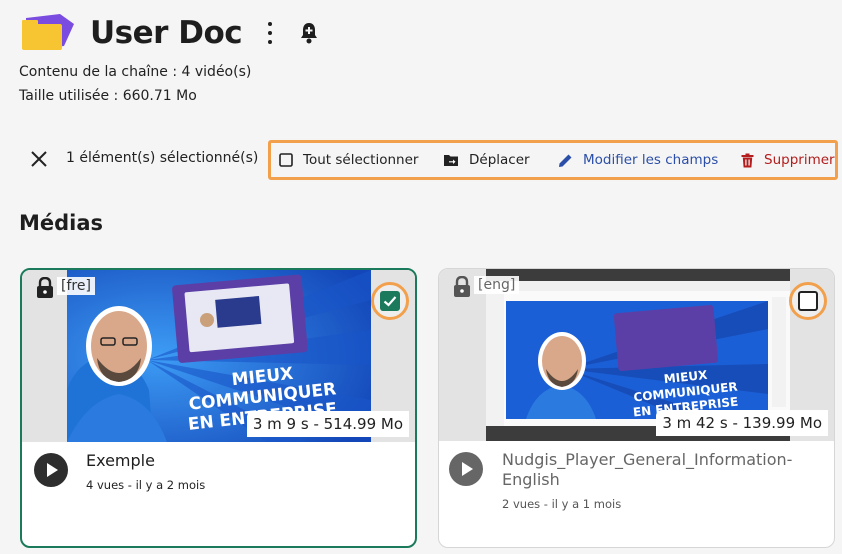  What do you see at coordinates (286, 160) in the screenshot?
I see `checkbox-empty-icon` at bounding box center [286, 160].